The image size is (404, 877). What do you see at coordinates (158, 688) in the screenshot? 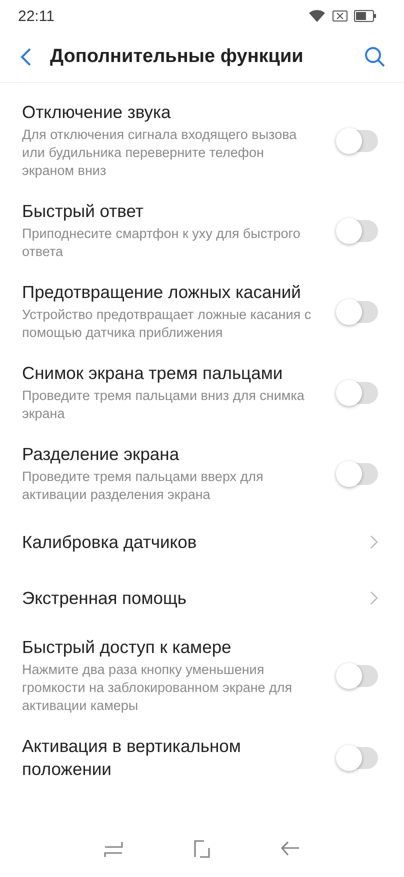
I see `setting-description: Нажмите два раза кнопку уменьшения громкости на заблокированном экране для активации камеры` at bounding box center [158, 688].